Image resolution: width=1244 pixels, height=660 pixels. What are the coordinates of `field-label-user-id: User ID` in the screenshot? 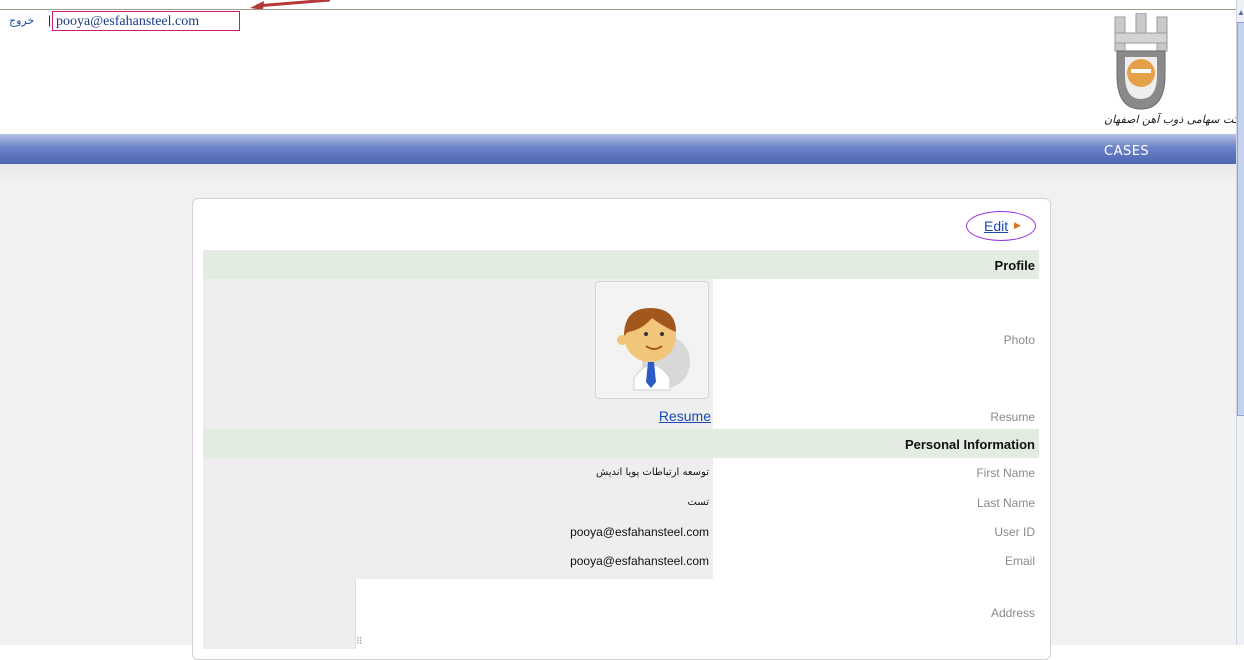 It's located at (1014, 532).